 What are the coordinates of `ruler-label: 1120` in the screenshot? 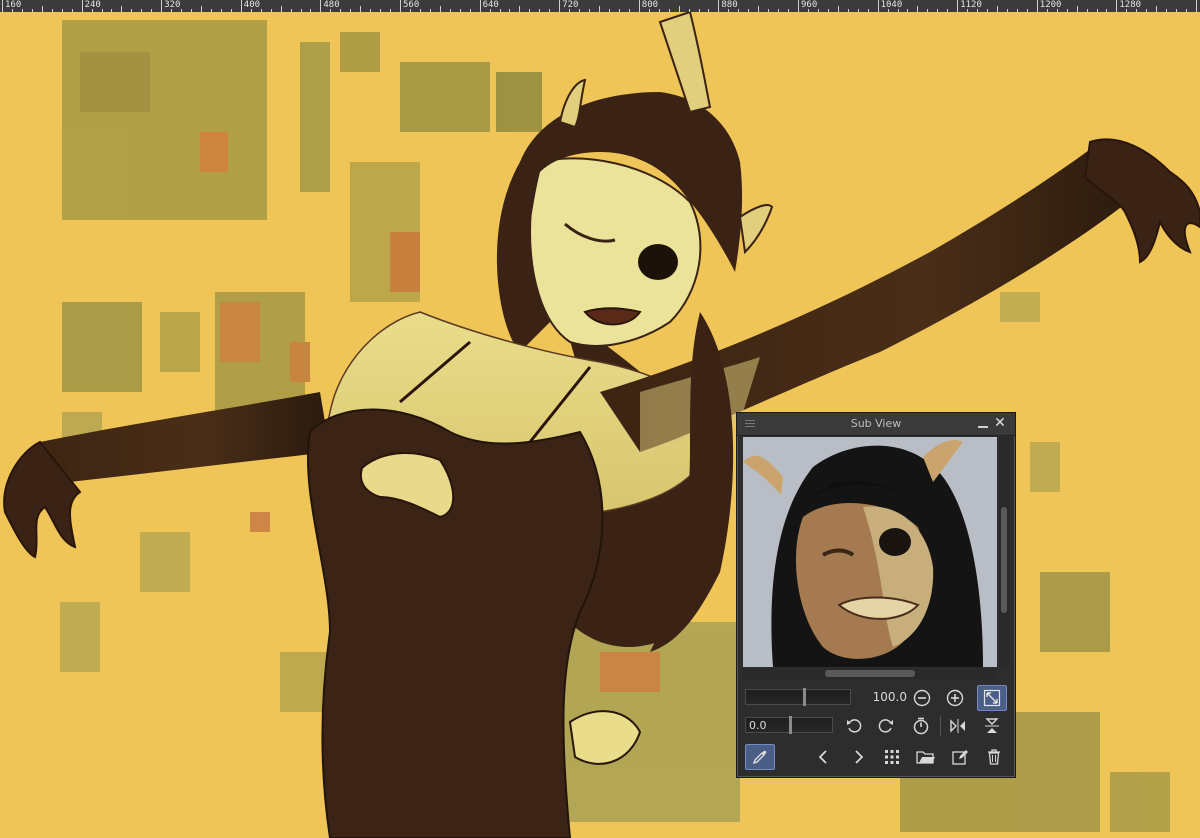 It's located at (971, 5).